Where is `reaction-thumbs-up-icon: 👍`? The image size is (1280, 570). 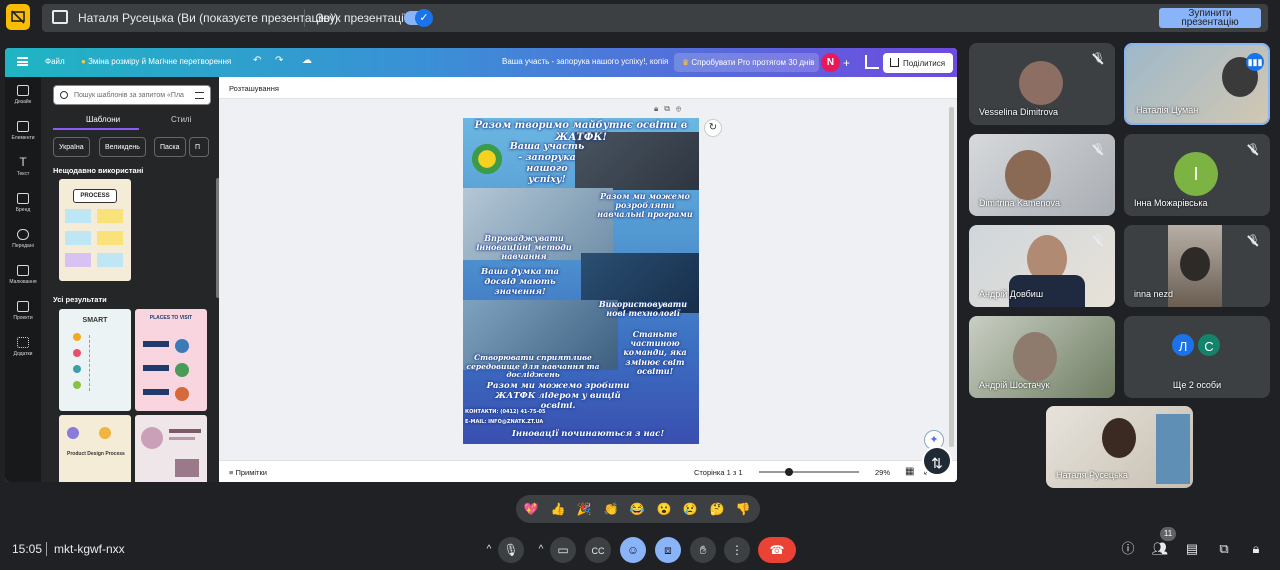
reaction-thumbs-up-icon: 👍 is located at coordinates (558, 509).